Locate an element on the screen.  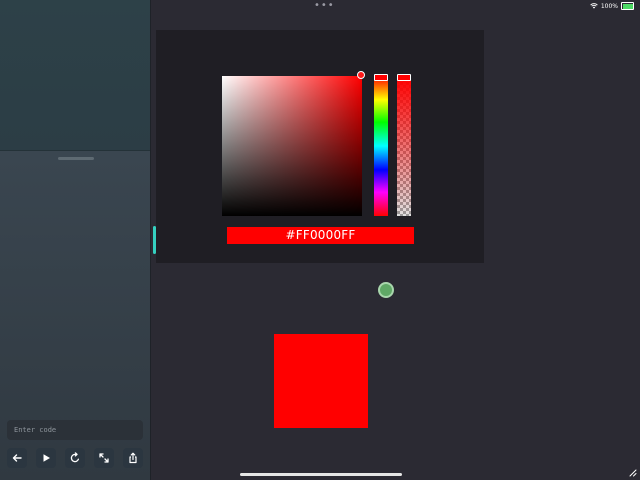
code-input is located at coordinates (75, 430).